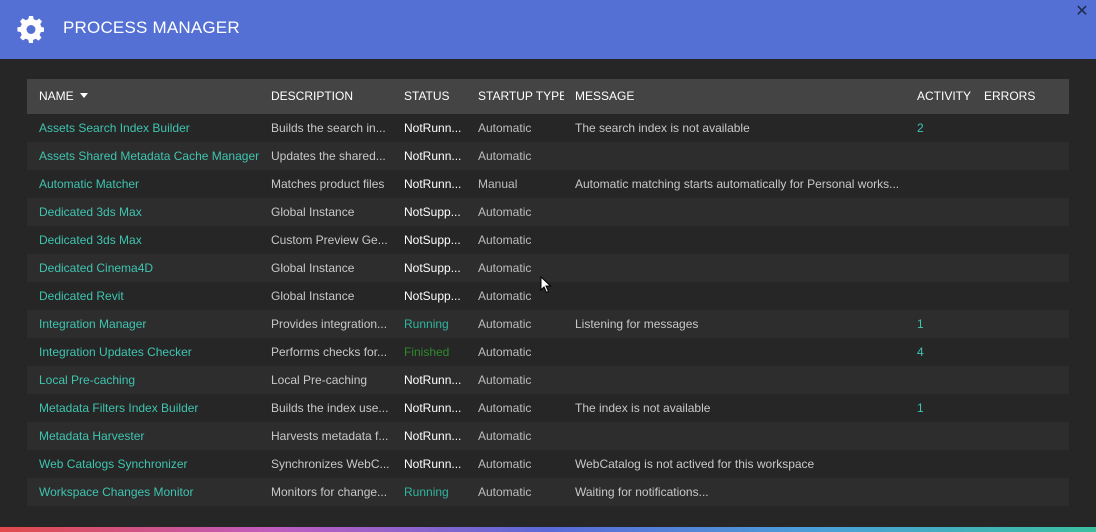 The width and height of the screenshot is (1096, 532). Describe the element at coordinates (521, 96) in the screenshot. I see `column-header-startup-type: STARTUP TYPE` at that location.